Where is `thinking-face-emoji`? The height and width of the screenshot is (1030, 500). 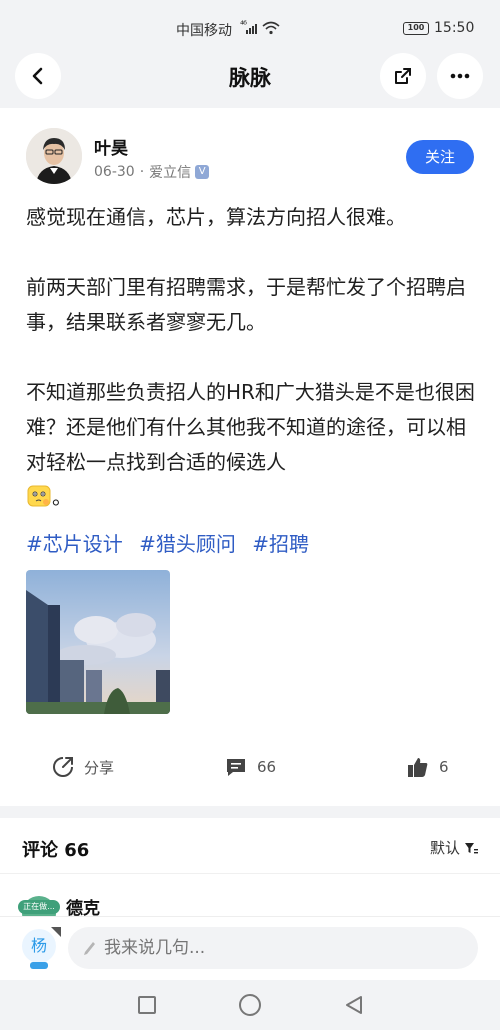 thinking-face-emoji is located at coordinates (39, 496).